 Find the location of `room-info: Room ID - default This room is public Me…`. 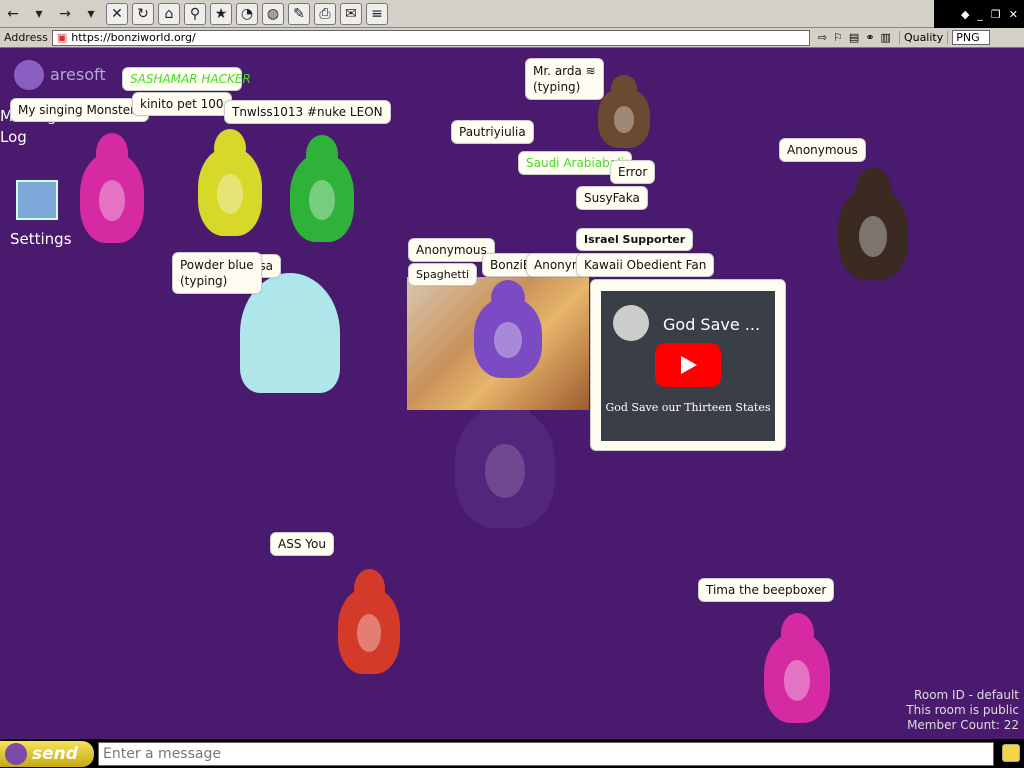

room-info: Room ID - default This room is public Me… is located at coordinates (962, 710).